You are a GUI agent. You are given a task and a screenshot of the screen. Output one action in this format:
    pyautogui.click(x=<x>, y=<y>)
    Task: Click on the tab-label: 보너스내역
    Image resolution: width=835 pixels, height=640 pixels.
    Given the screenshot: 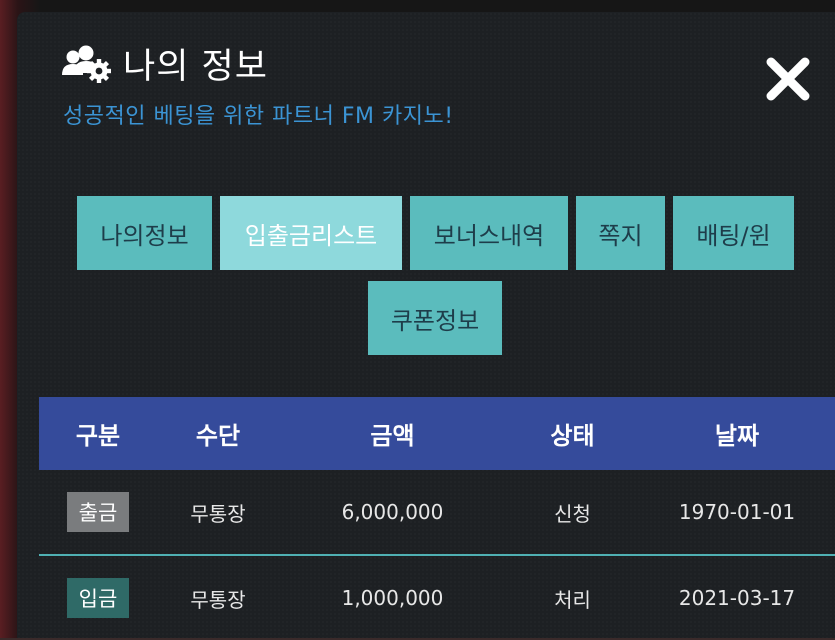 What is the action you would take?
    pyautogui.click(x=489, y=235)
    